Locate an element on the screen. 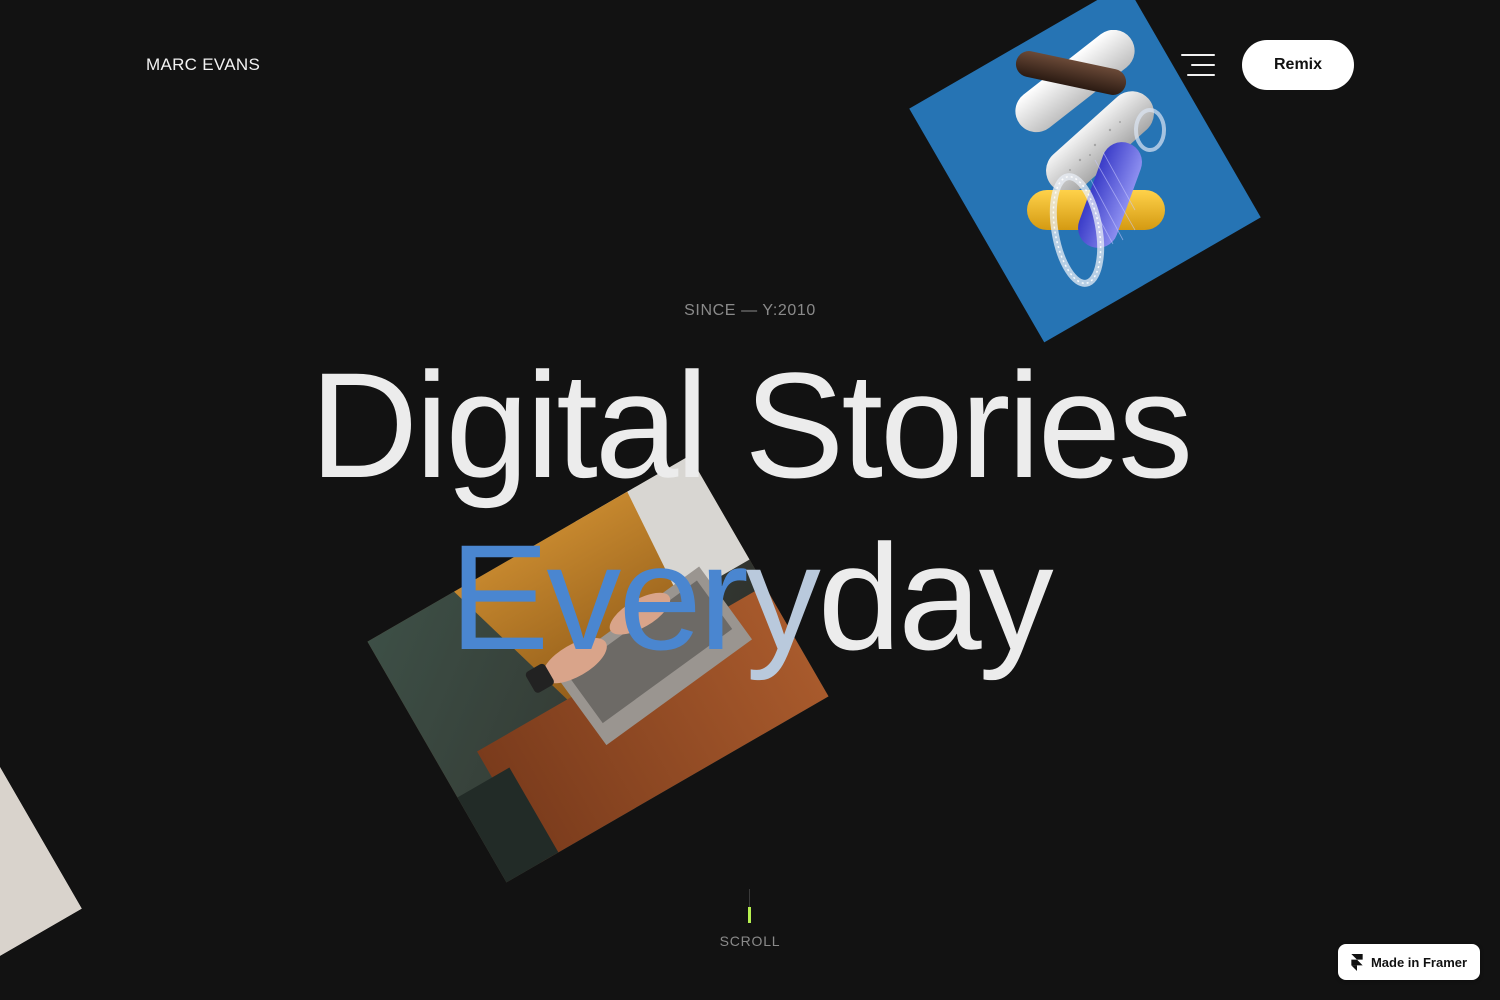  hero-title-line-1: Digital Stories is located at coordinates (751, 425).